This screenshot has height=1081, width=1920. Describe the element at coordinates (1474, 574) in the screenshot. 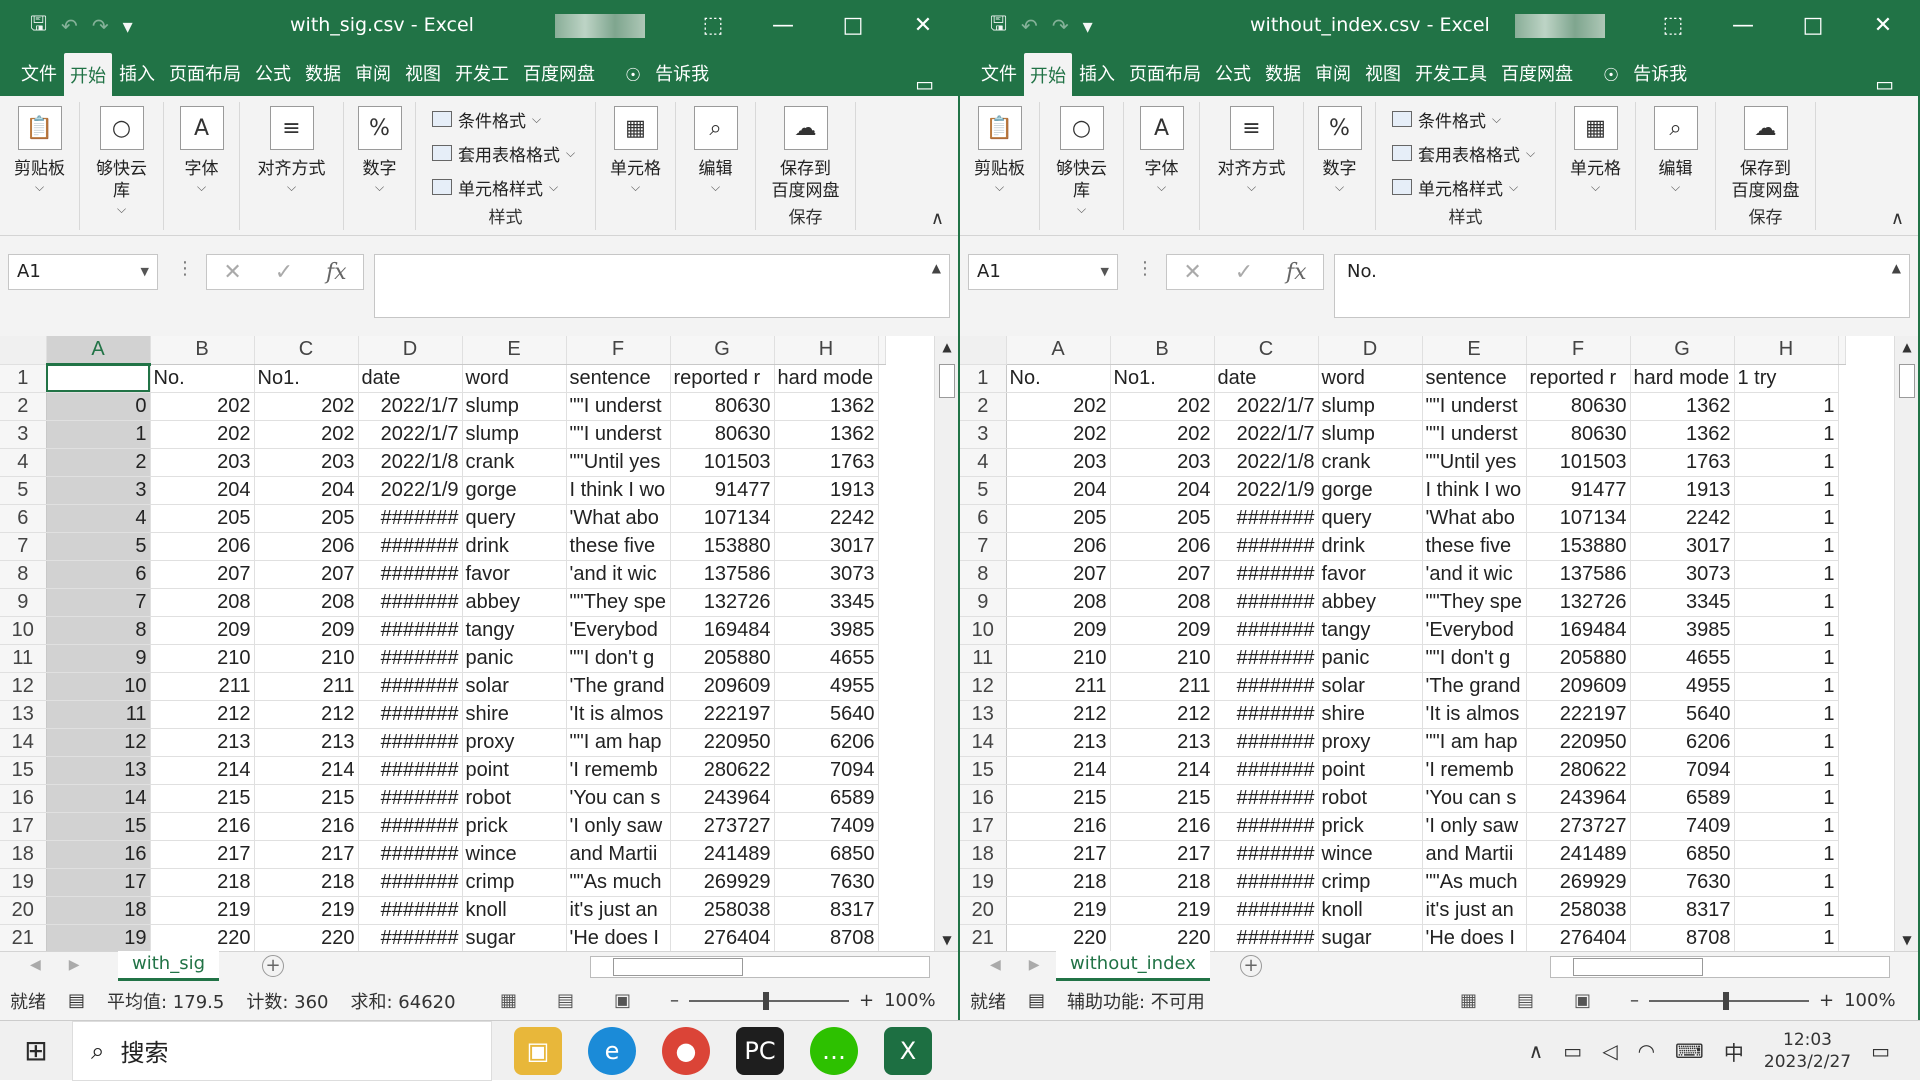

I see `data-cell: 'and it wic` at that location.